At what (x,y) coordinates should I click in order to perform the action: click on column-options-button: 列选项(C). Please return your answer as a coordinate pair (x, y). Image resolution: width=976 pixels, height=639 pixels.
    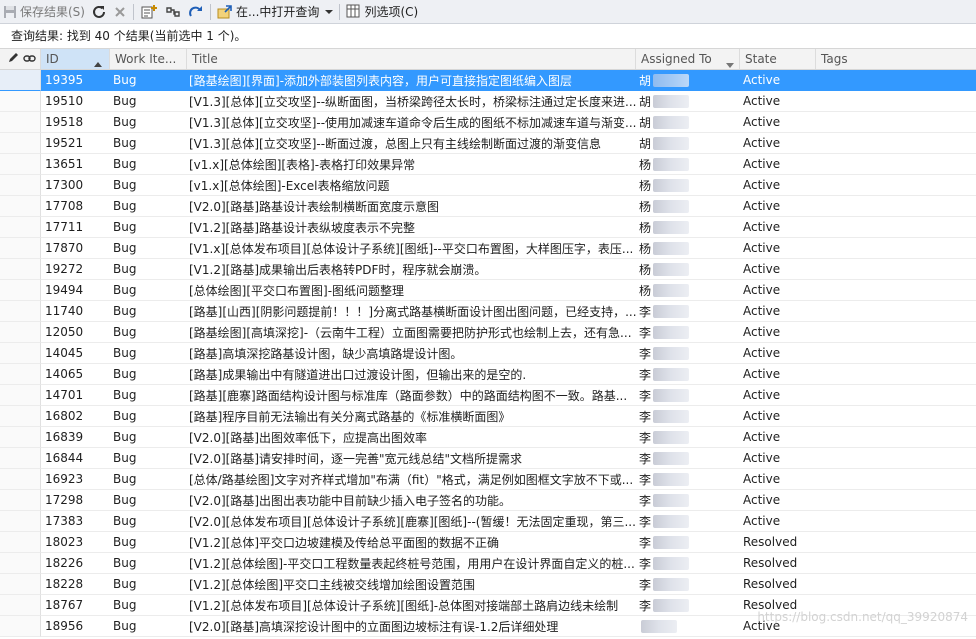
    Looking at the image, I should click on (382, 11).